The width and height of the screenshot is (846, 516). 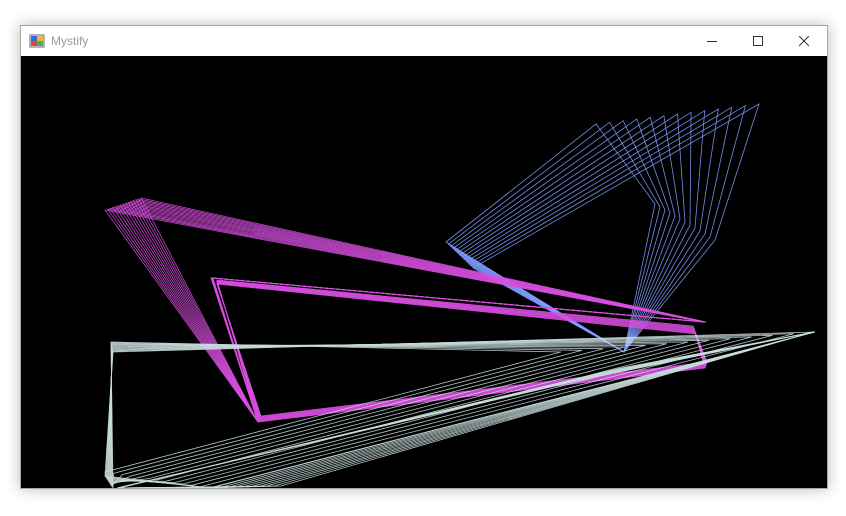 I want to click on minimize-icon, so click(x=712, y=41).